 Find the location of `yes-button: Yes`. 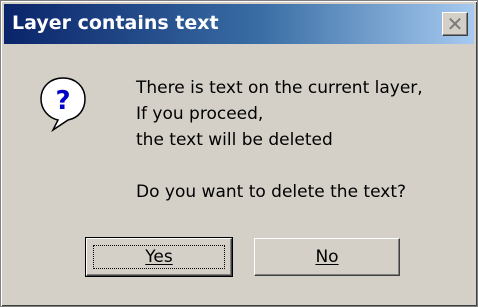

yes-button: Yes is located at coordinates (159, 257).